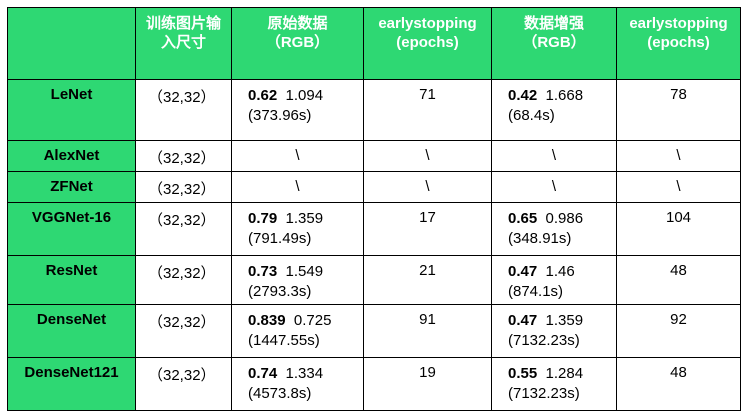  Describe the element at coordinates (553, 23) in the screenshot. I see `header-line: 数据增强` at that location.